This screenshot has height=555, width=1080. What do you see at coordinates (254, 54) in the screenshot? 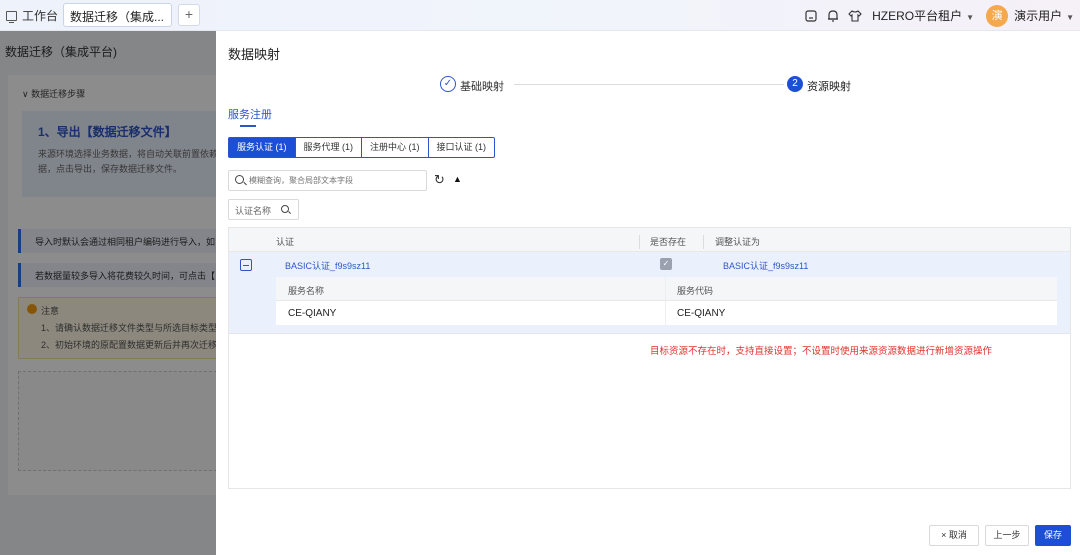
I see `drawer-title: 数据映射` at bounding box center [254, 54].